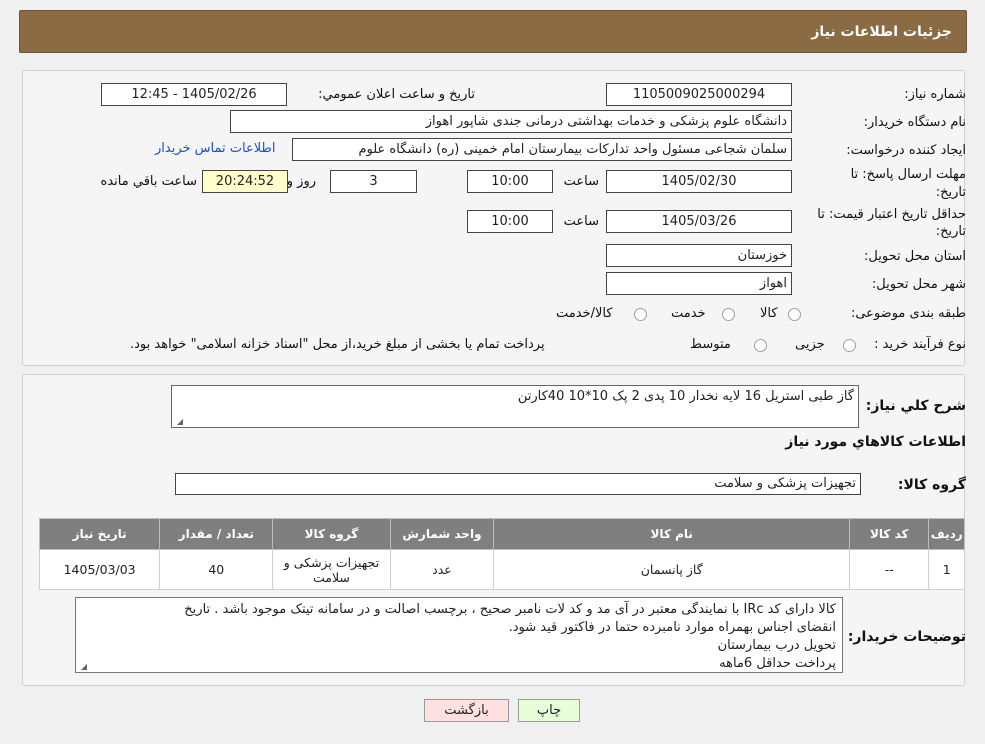 Image resolution: width=985 pixels, height=744 pixels. I want to click on cell-goods-code: --, so click(889, 569).